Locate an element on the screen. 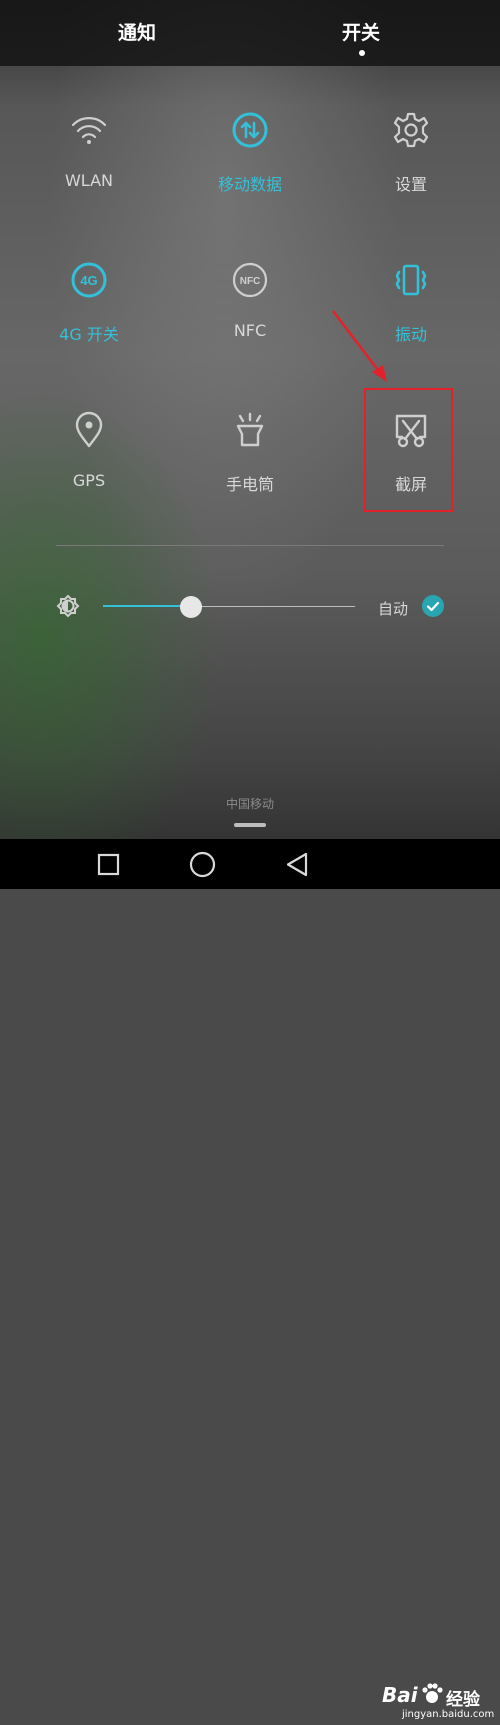 The image size is (500, 1725). watermark-brand-suffix: 经验 is located at coordinates (463, 1700).